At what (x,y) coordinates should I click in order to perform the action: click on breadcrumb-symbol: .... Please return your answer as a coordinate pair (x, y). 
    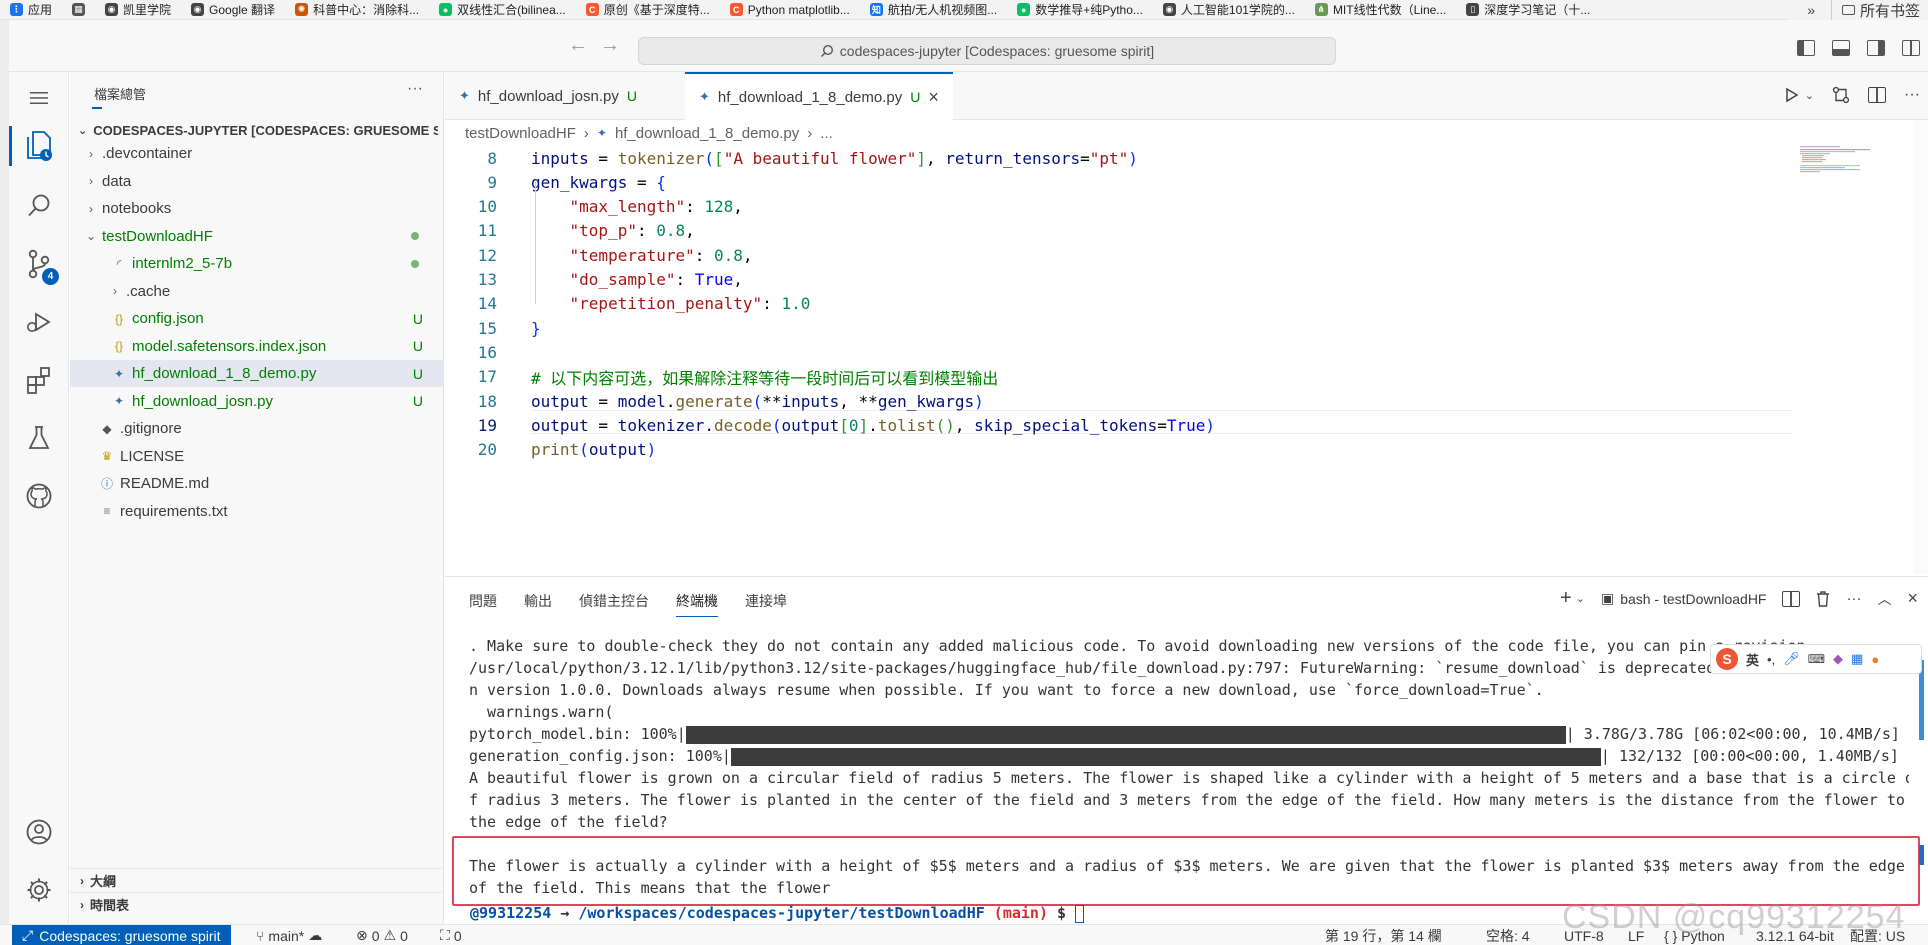
    Looking at the image, I should click on (826, 133).